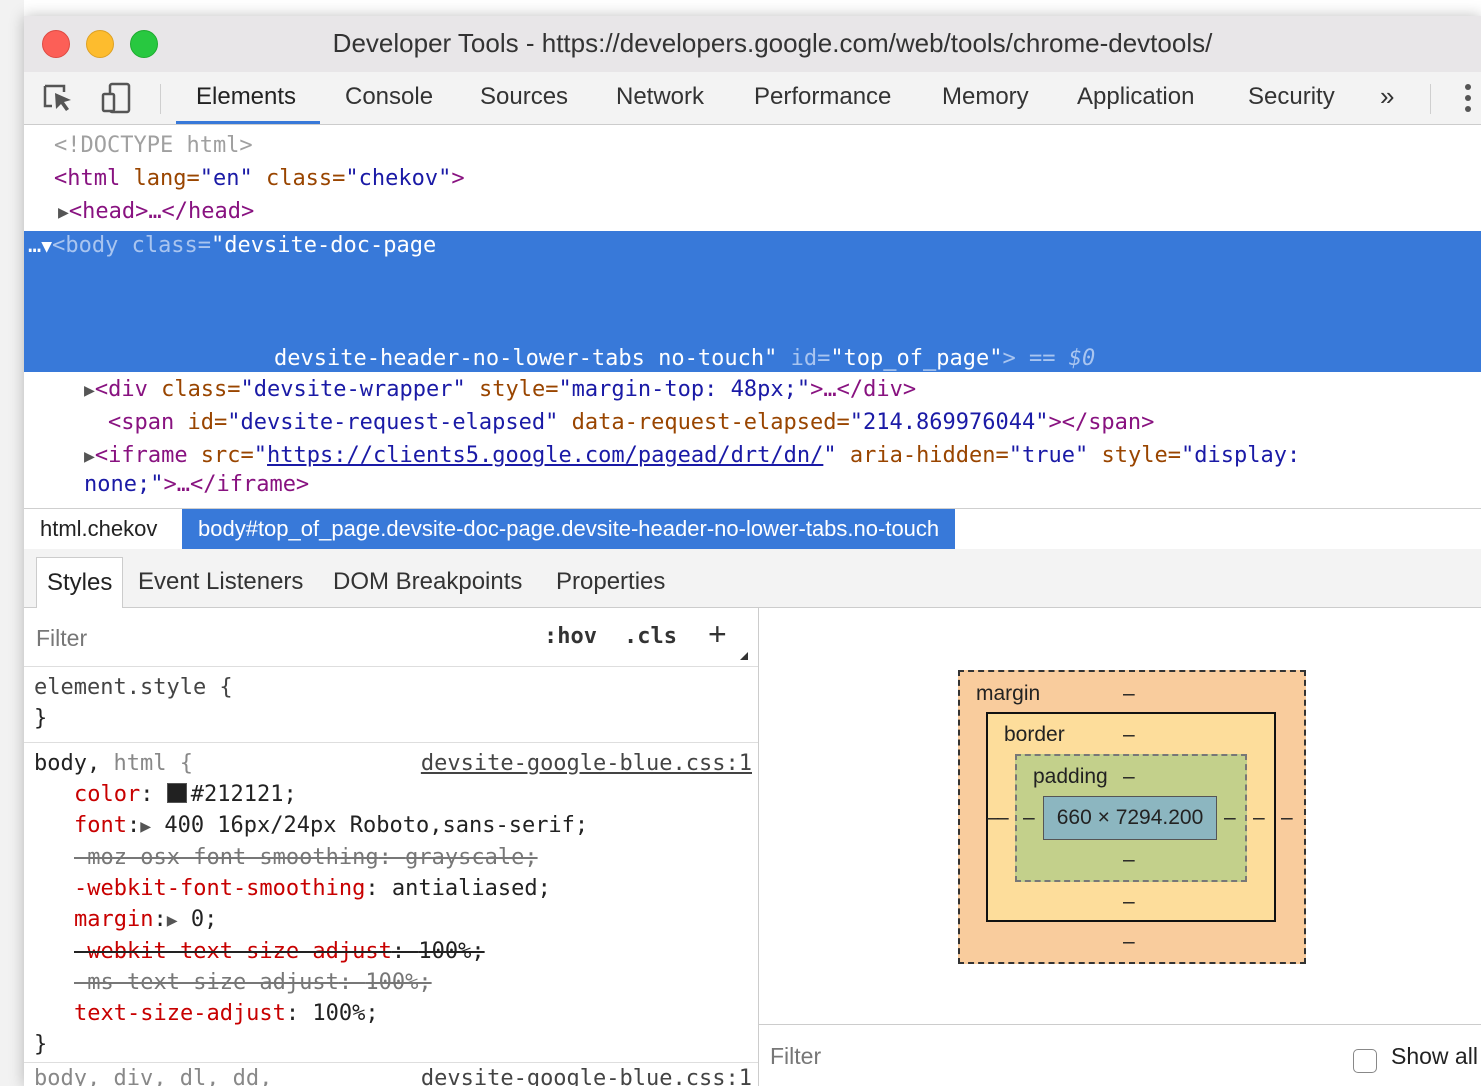 Image resolution: width=1481 pixels, height=1086 pixels. I want to click on hover-state-toggle: :hov, so click(570, 636).